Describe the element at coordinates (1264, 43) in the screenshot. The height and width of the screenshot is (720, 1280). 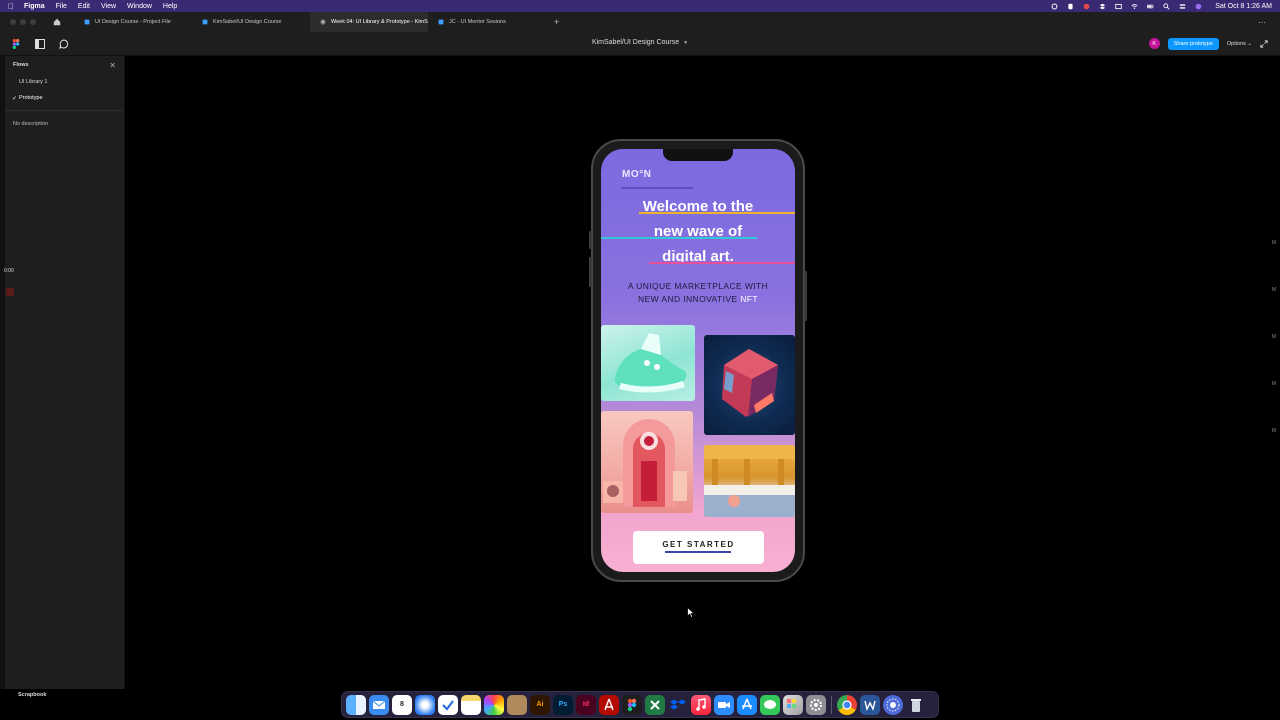
I see `fullscreen-icon` at that location.